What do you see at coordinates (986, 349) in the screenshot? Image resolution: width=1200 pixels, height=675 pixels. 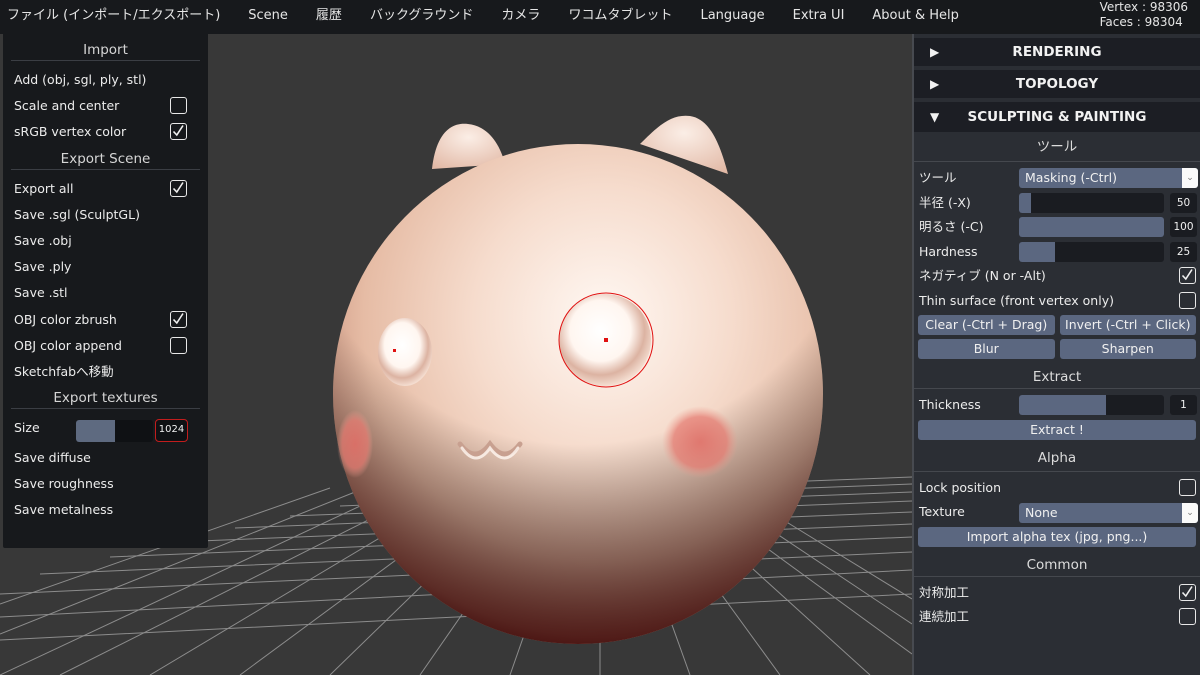 I see `blur-mask-button: Blur` at bounding box center [986, 349].